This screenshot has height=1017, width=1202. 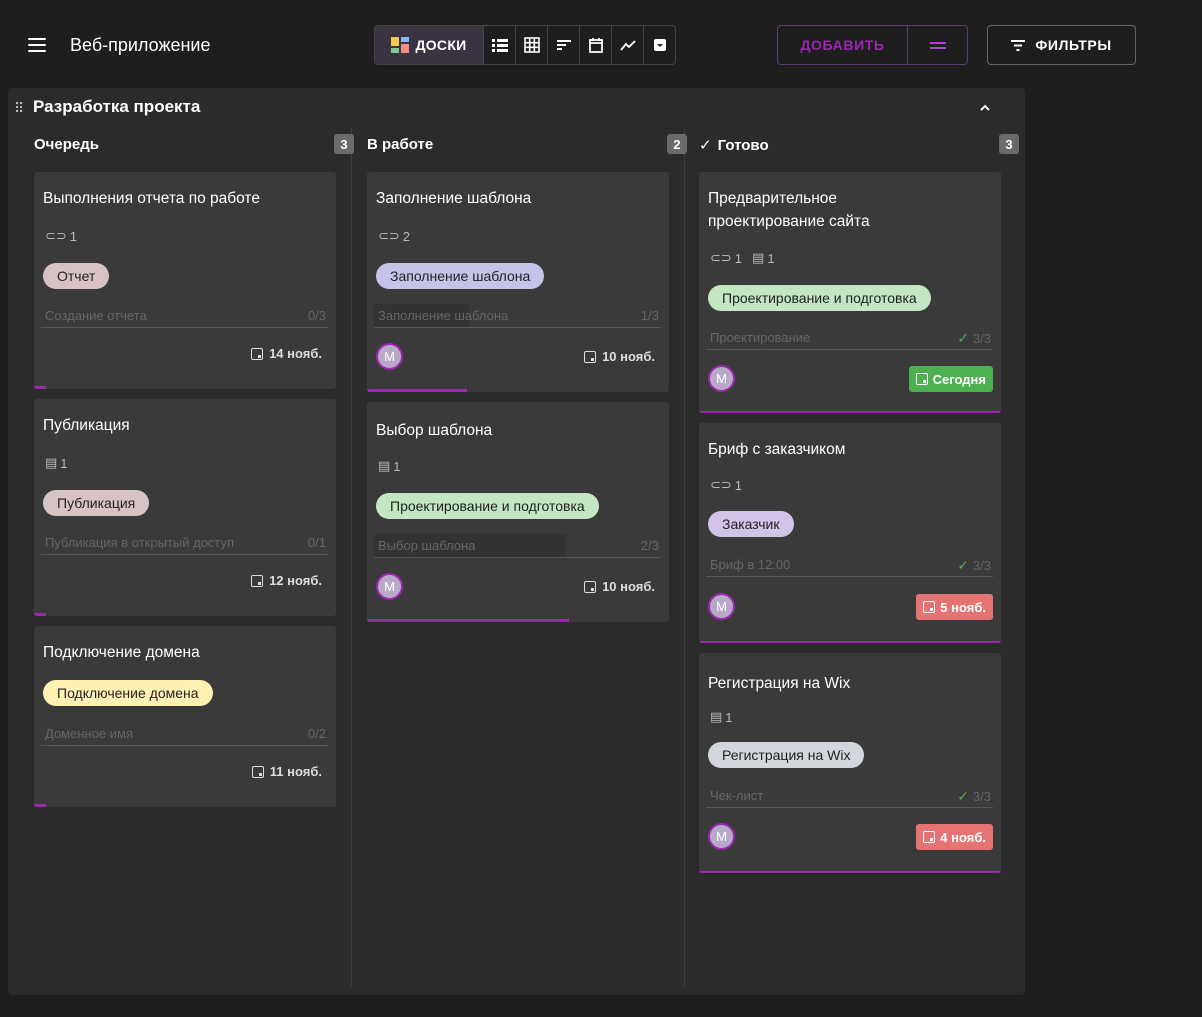 What do you see at coordinates (140, 45) in the screenshot?
I see `app-title: Веб-приложение` at bounding box center [140, 45].